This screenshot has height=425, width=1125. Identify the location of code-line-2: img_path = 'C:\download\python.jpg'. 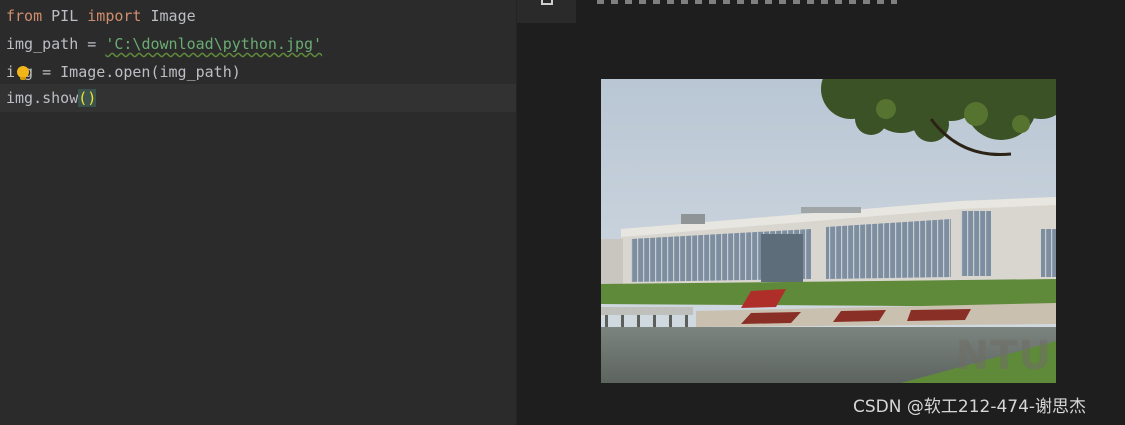
(258, 44).